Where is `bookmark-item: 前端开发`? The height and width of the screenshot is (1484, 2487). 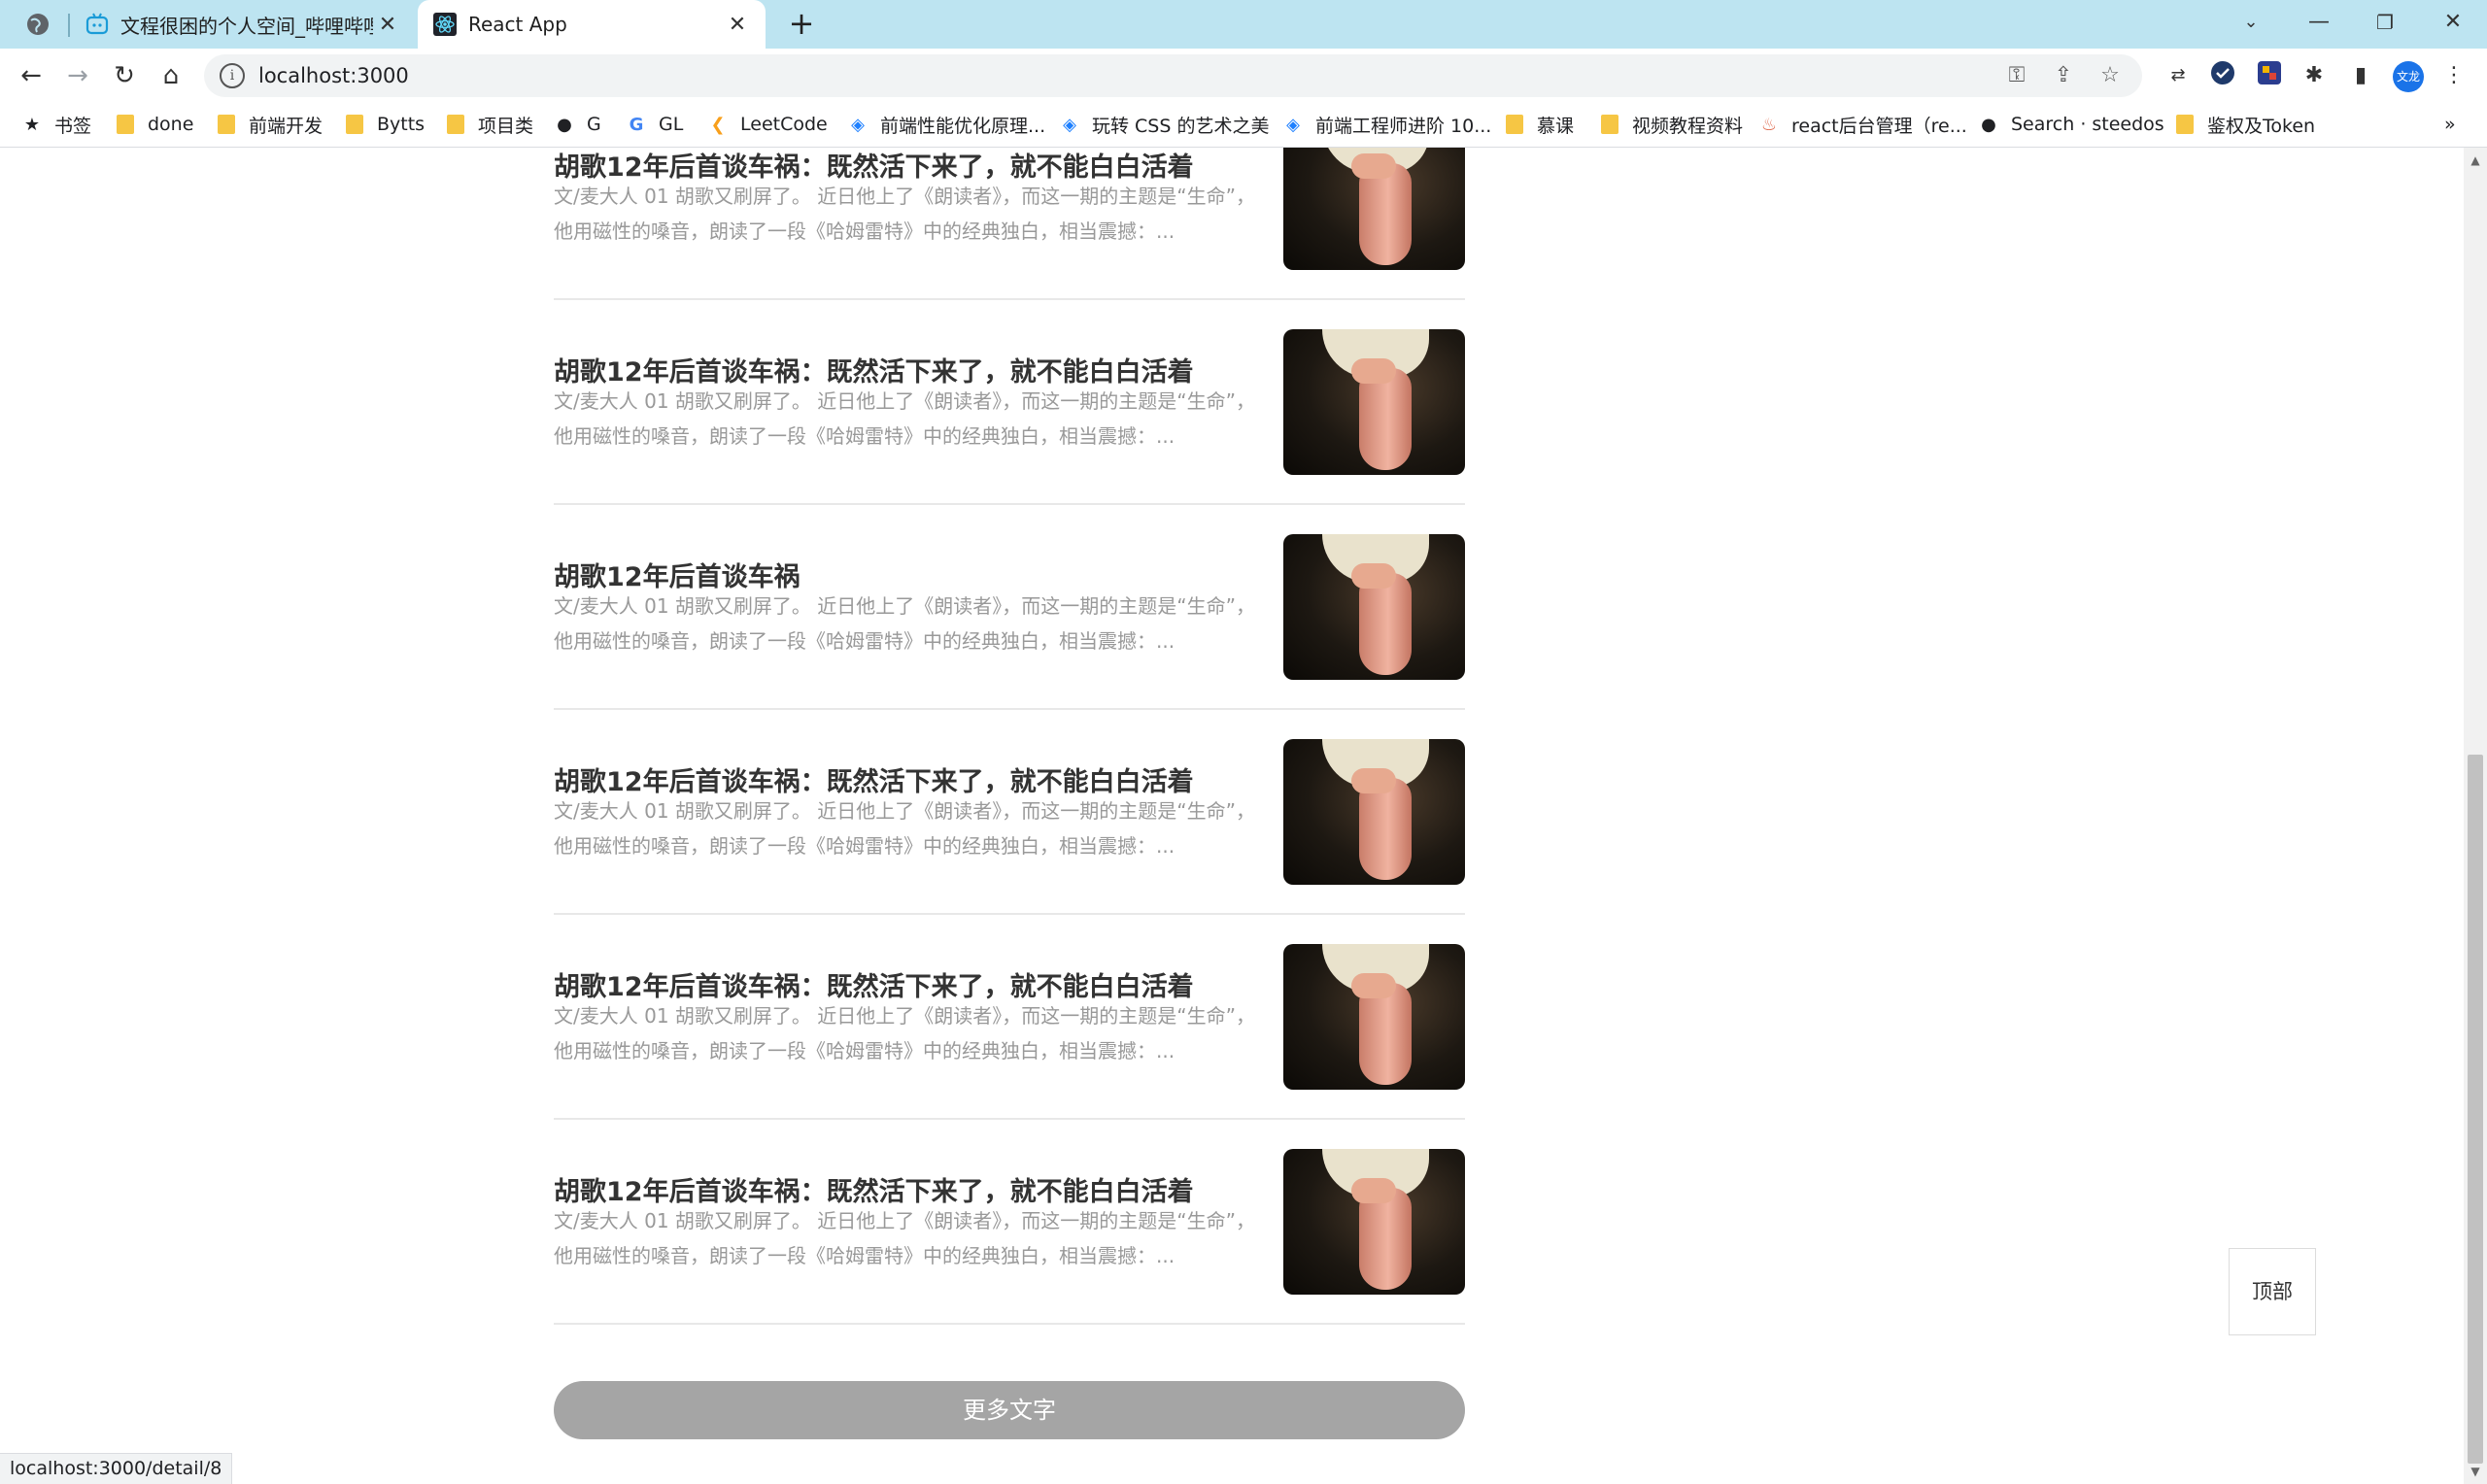 bookmark-item: 前端开发 is located at coordinates (269, 124).